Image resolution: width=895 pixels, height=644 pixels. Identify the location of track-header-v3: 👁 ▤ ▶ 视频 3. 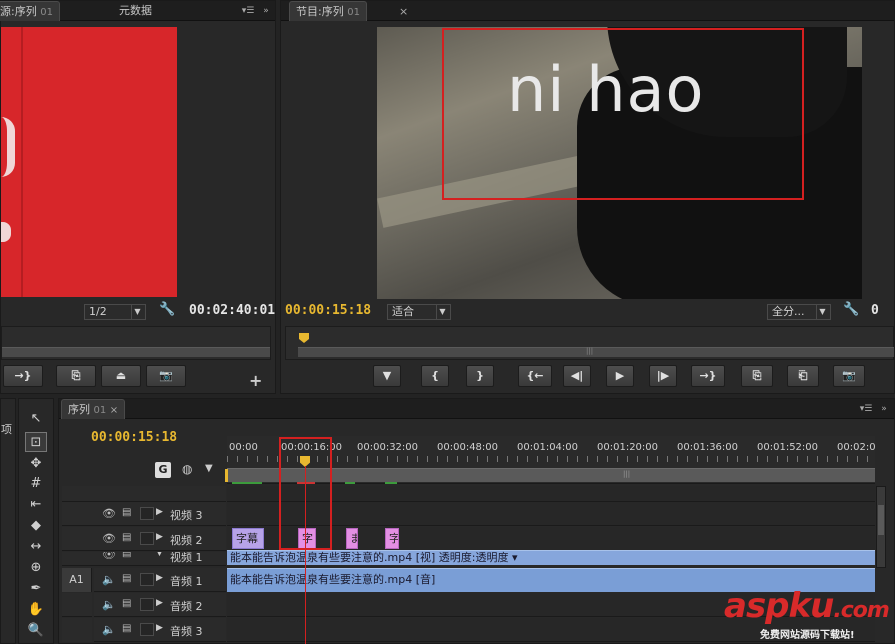
(144, 514).